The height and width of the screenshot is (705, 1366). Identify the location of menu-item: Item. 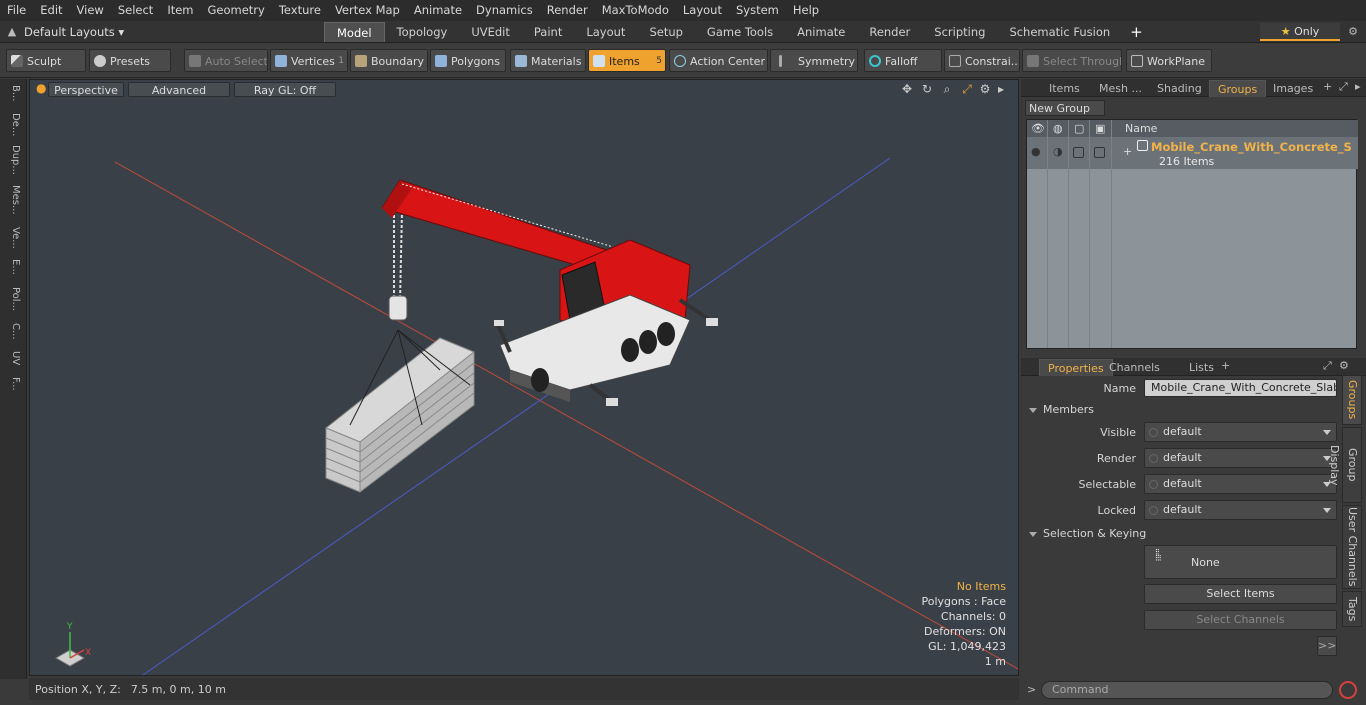
(180, 10).